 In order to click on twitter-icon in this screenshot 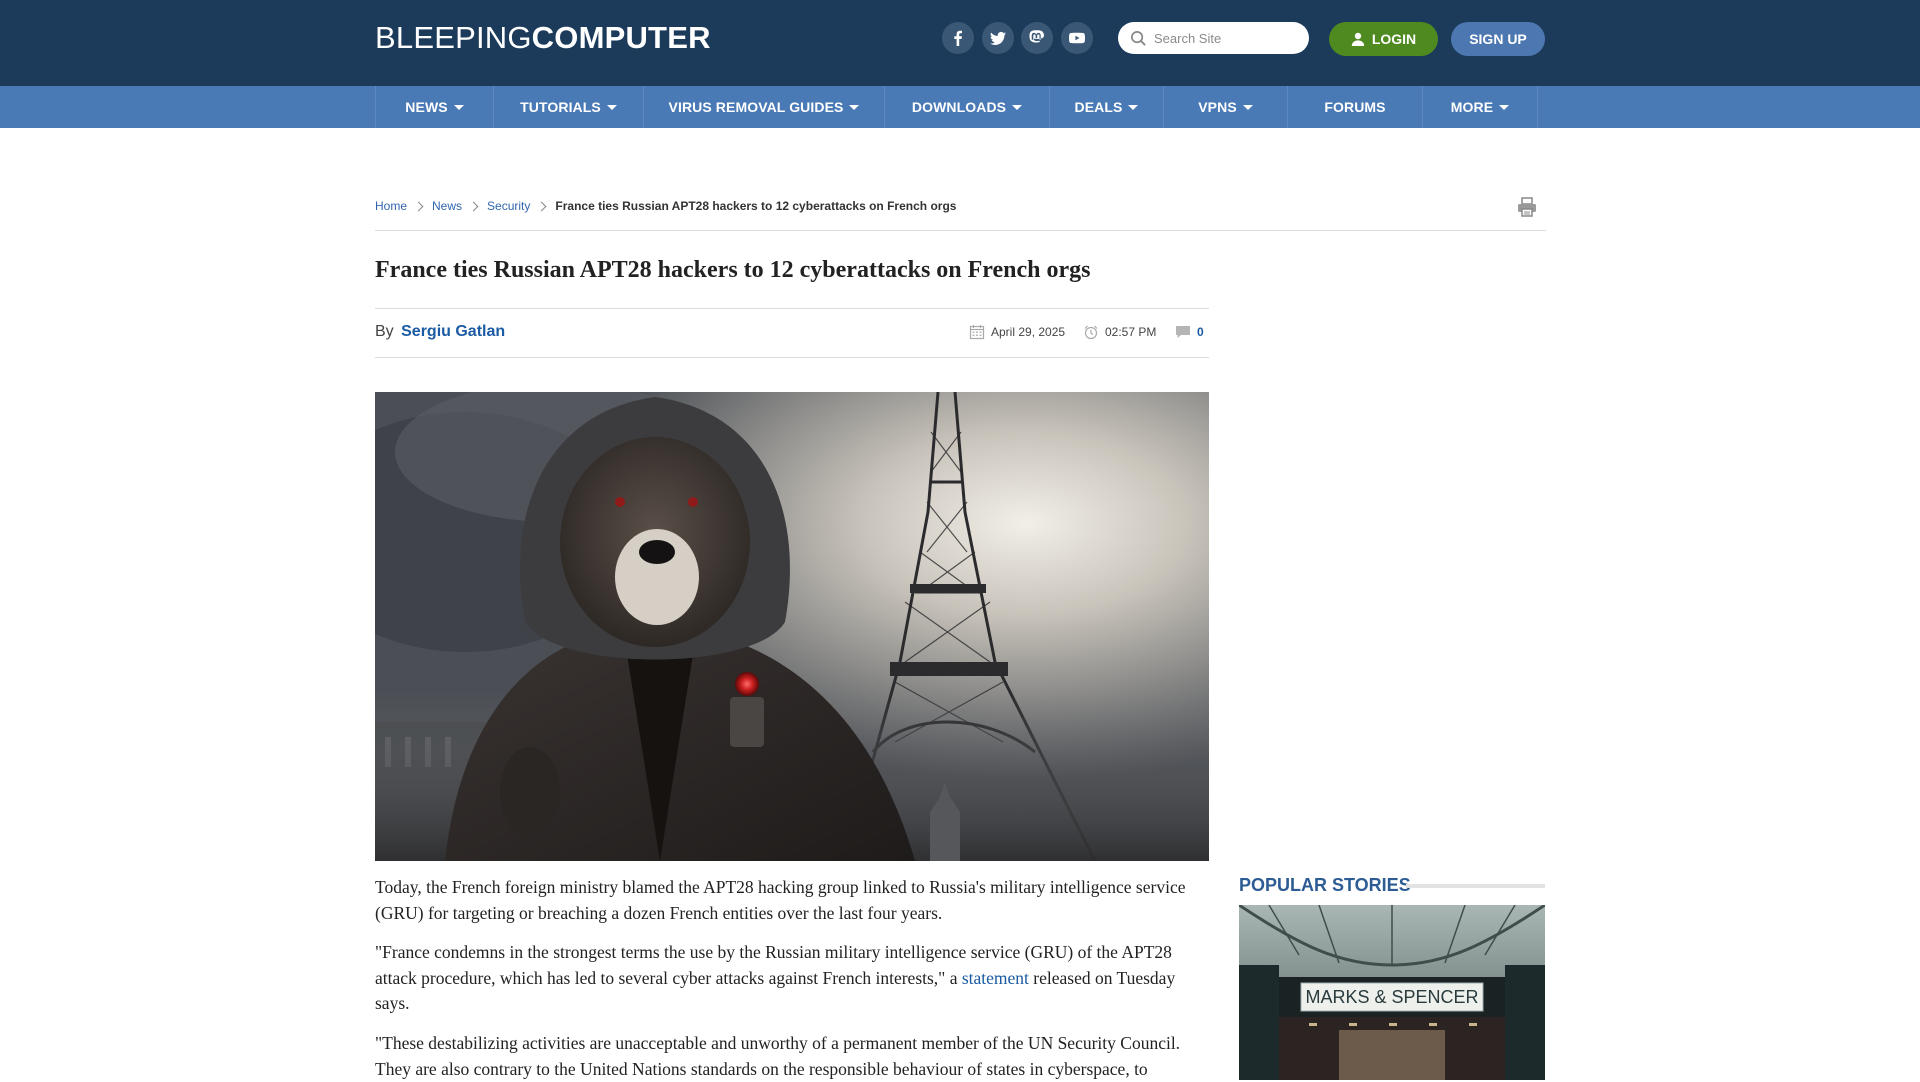, I will do `click(998, 38)`.